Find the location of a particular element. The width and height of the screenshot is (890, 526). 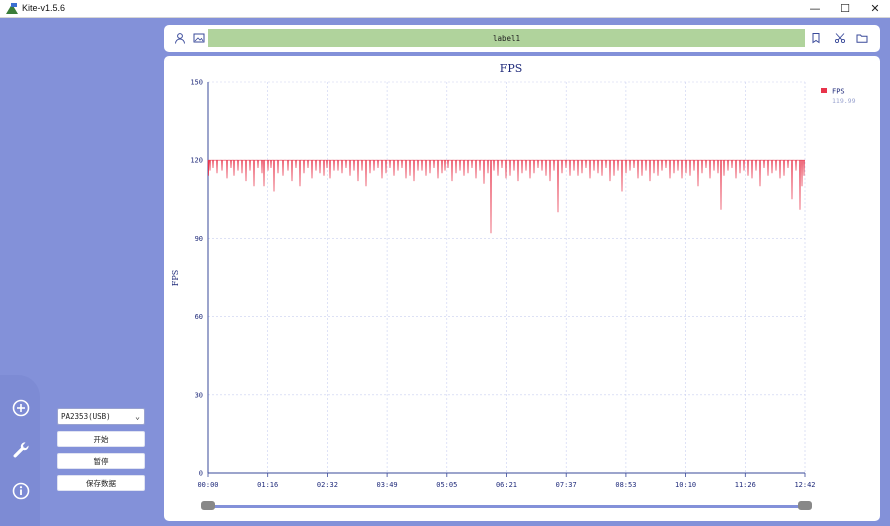

chevron-down-icon: ⌄ is located at coordinates (137, 416).